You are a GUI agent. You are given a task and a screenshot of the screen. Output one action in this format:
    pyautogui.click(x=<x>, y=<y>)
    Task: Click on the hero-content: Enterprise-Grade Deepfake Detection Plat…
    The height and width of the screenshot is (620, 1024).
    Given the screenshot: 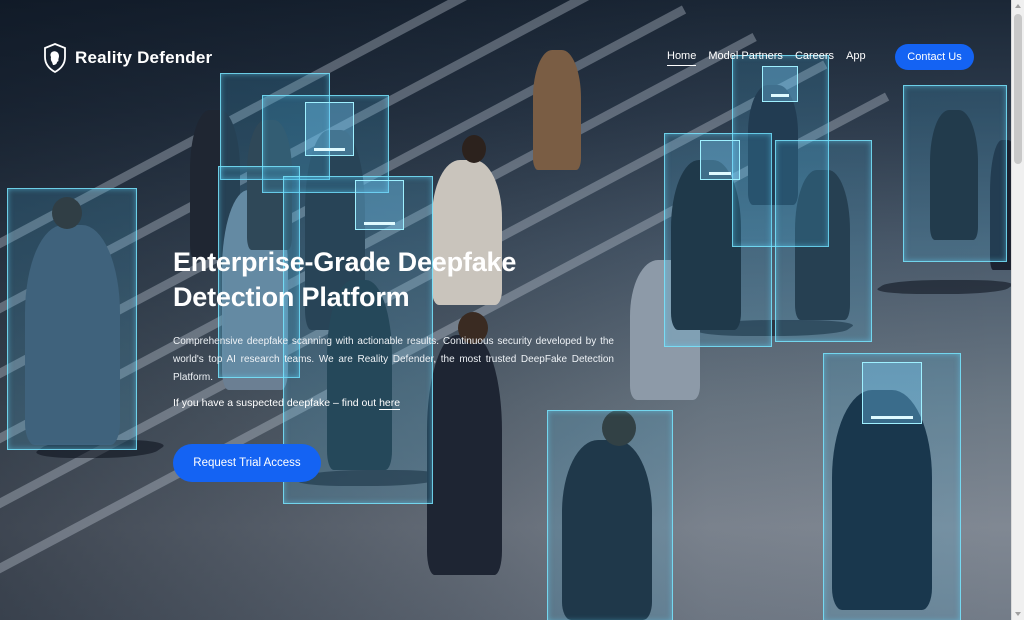 What is the action you would take?
    pyautogui.click(x=393, y=327)
    